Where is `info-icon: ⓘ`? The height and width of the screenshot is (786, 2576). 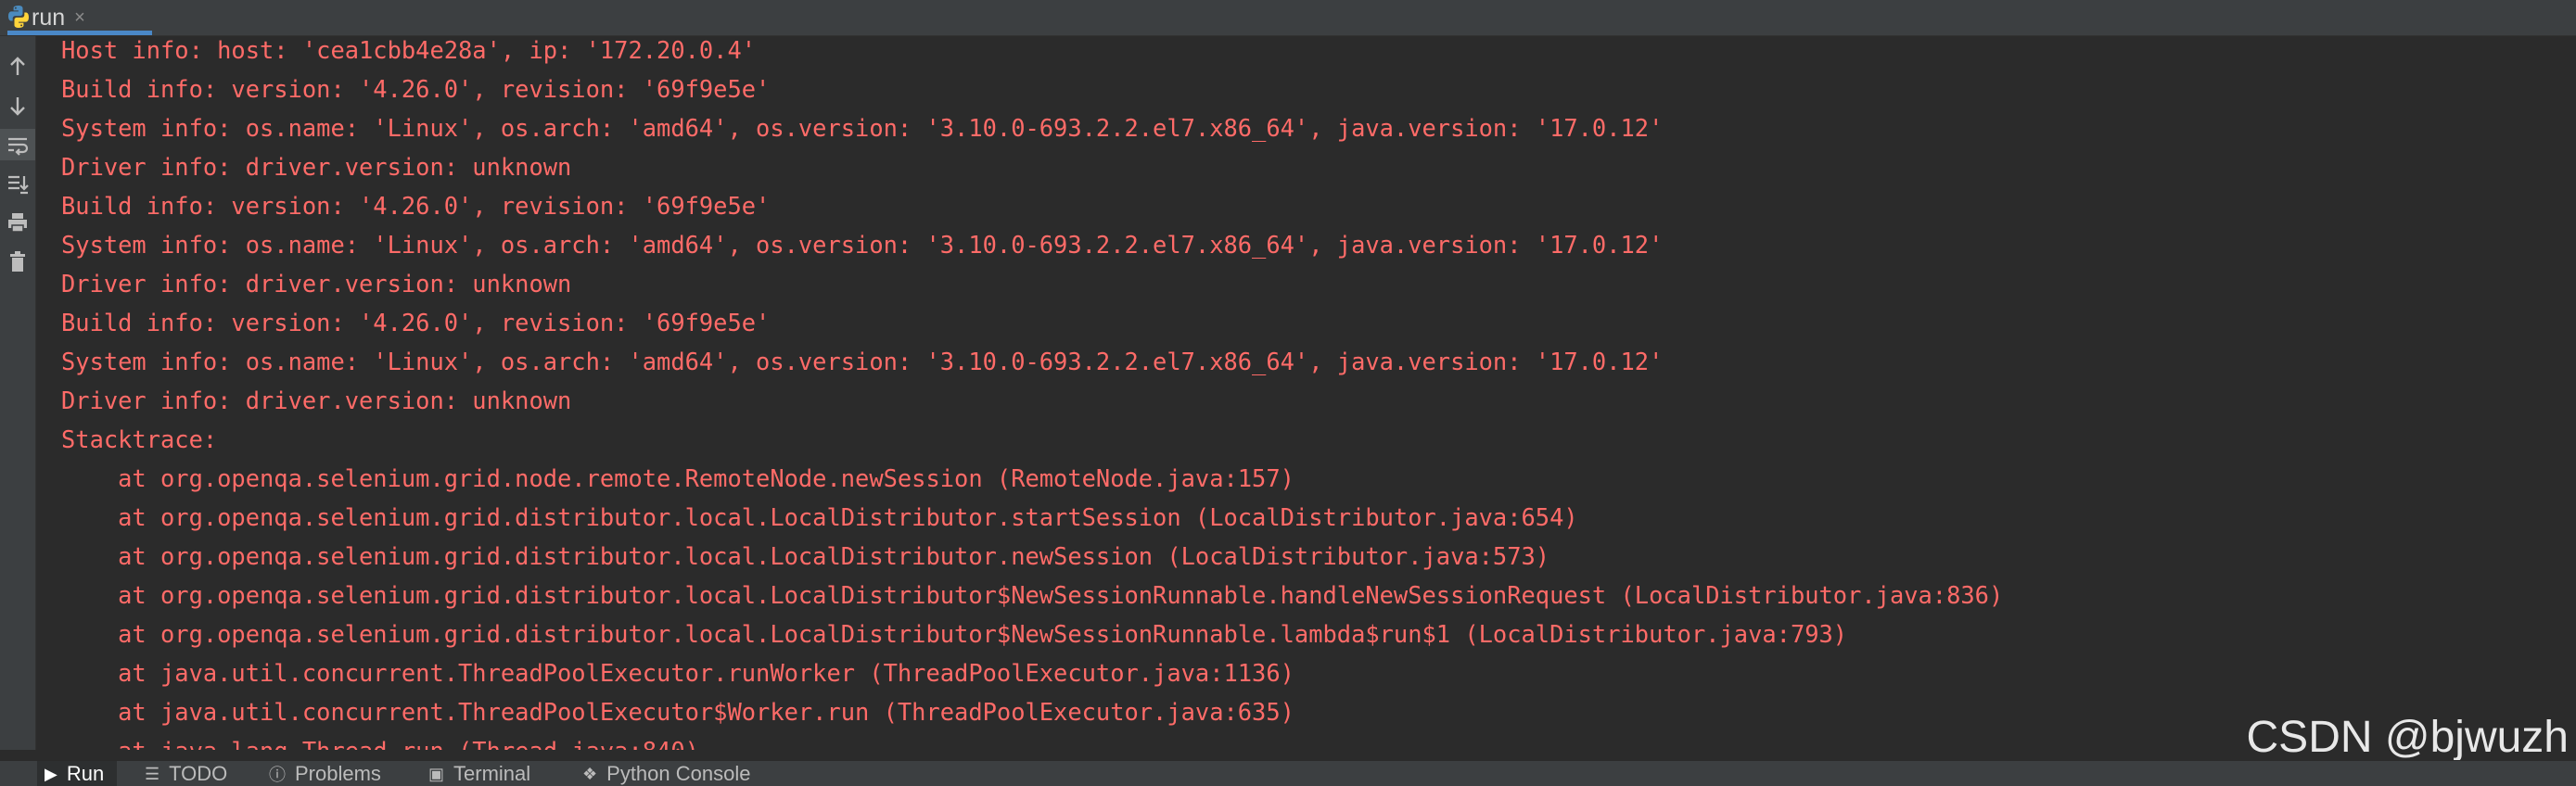
info-icon: ⓘ is located at coordinates (277, 775).